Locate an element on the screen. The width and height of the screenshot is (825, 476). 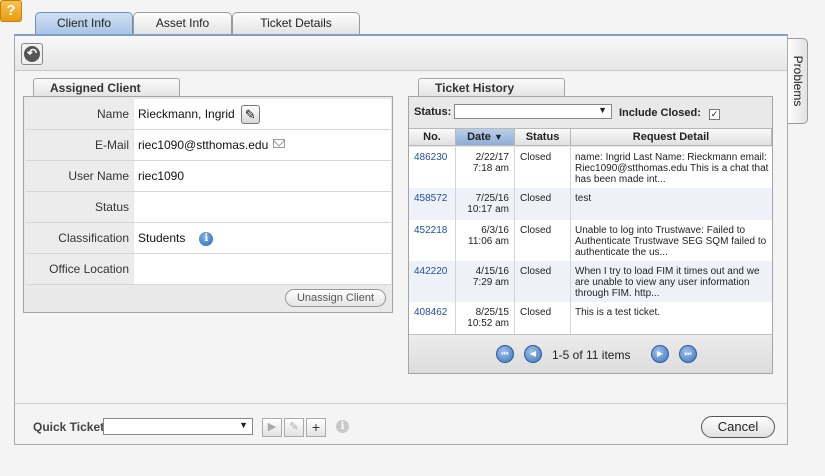
ticket-date-time: 11:06 am is located at coordinates (488, 241).